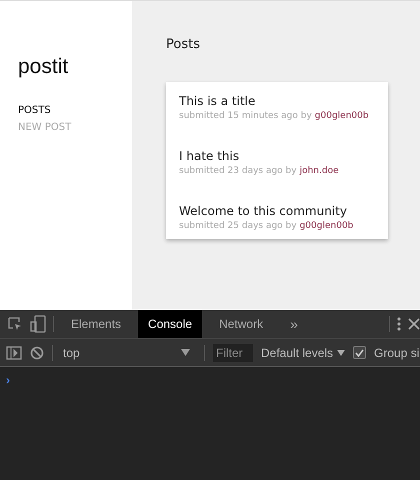  Describe the element at coordinates (319, 171) in the screenshot. I see `author-link: john.doe` at that location.